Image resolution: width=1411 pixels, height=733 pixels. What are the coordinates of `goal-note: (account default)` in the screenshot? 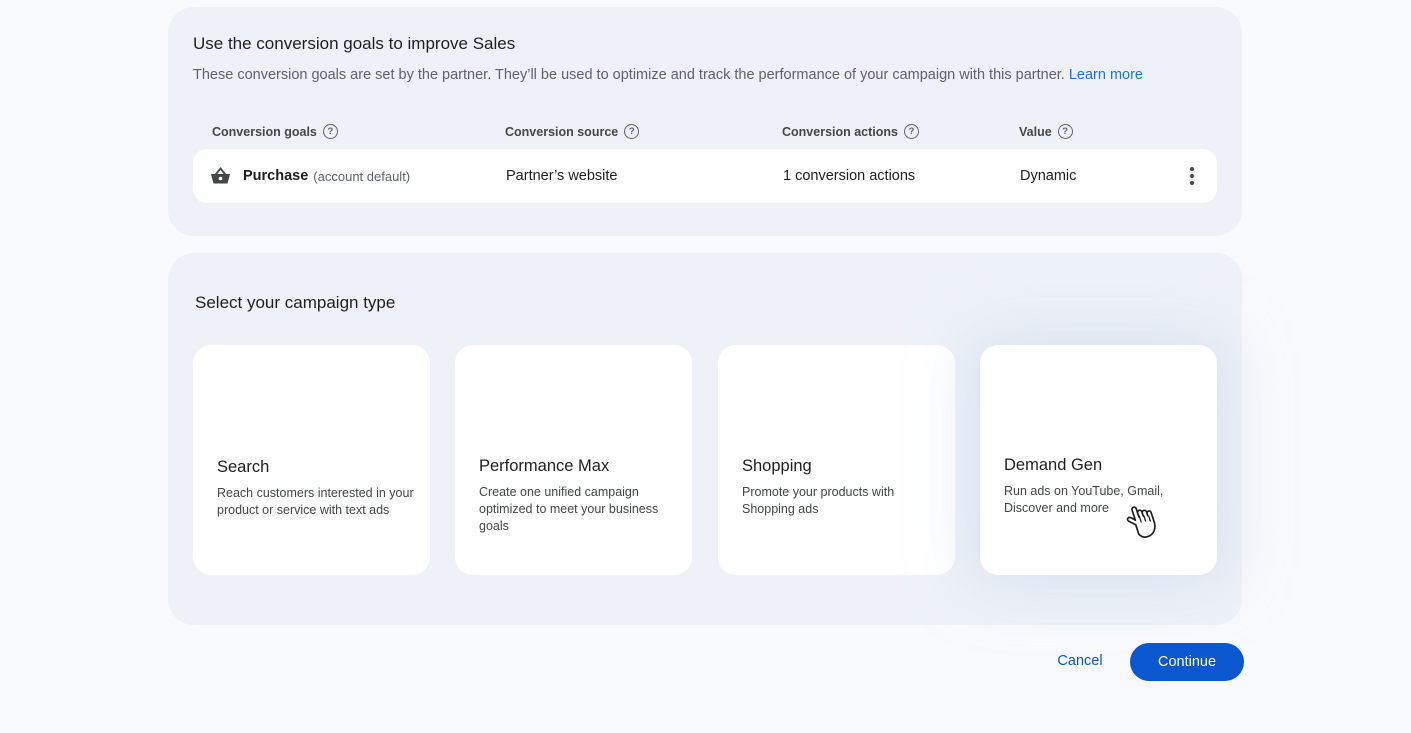 It's located at (362, 176).